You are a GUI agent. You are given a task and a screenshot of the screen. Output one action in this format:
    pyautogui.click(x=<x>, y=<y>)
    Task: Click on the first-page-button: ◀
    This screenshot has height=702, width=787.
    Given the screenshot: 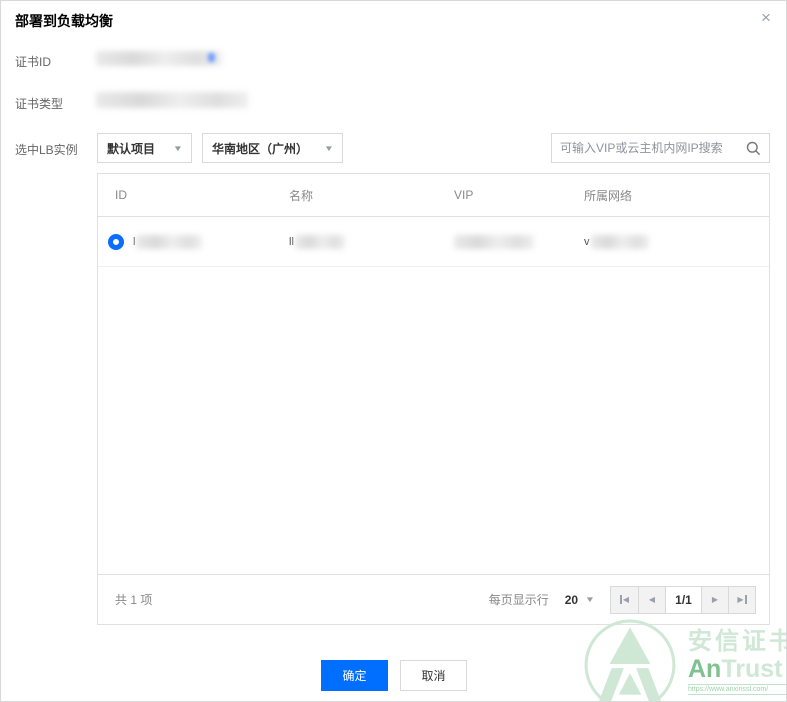 What is the action you would take?
    pyautogui.click(x=624, y=599)
    